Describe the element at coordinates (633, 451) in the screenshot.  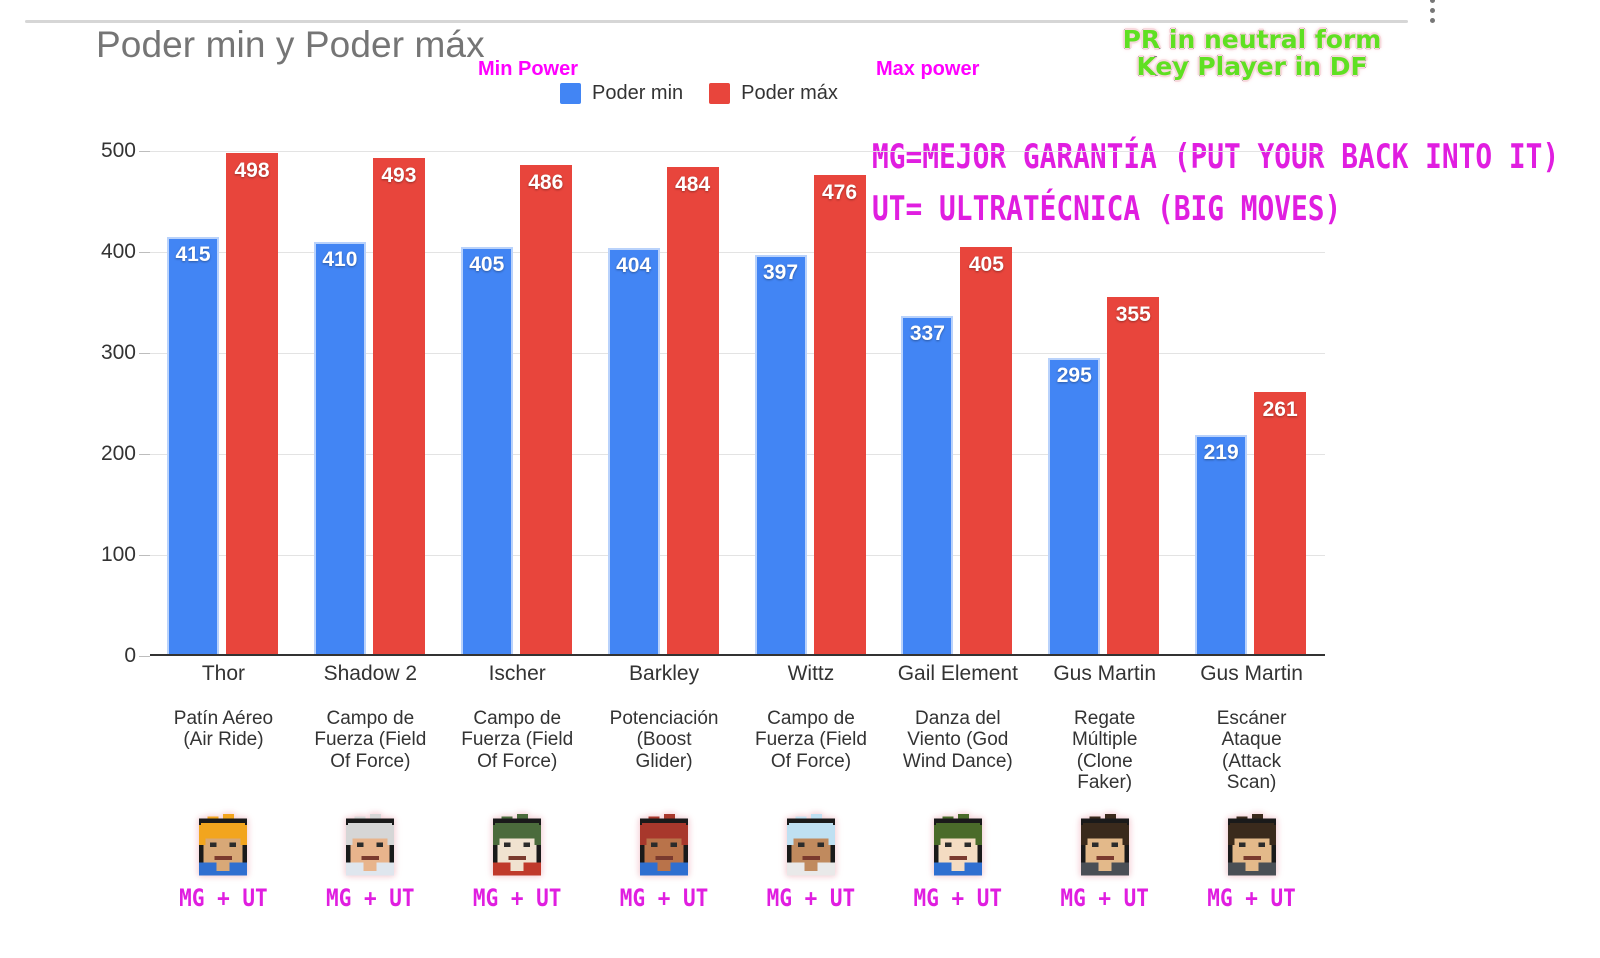
I see `bar-poder-min: 404` at that location.